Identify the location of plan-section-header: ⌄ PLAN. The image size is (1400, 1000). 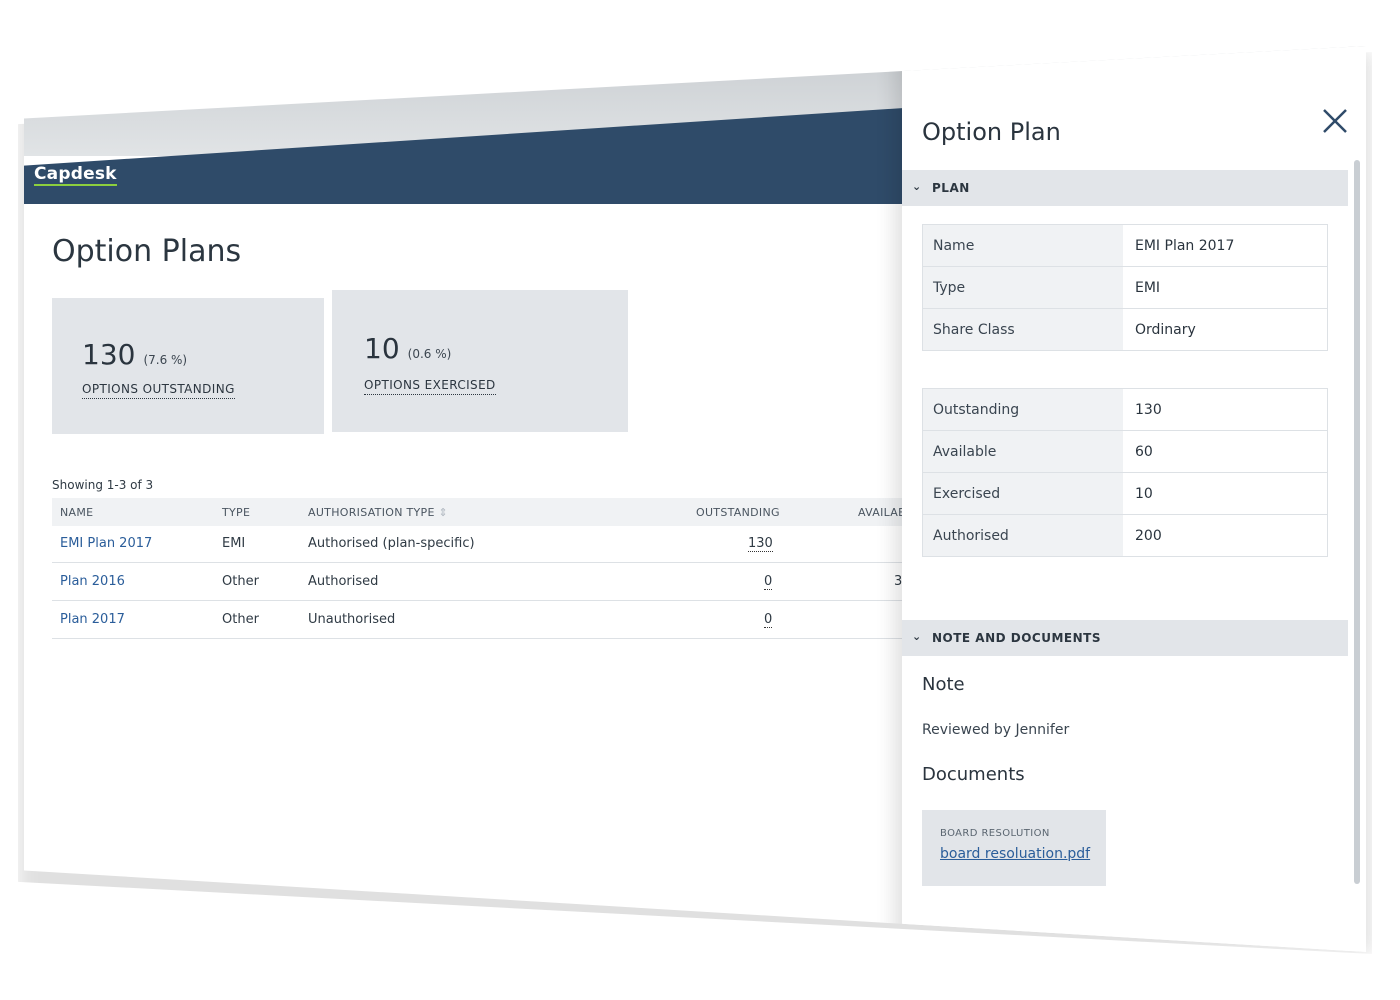
(1125, 188).